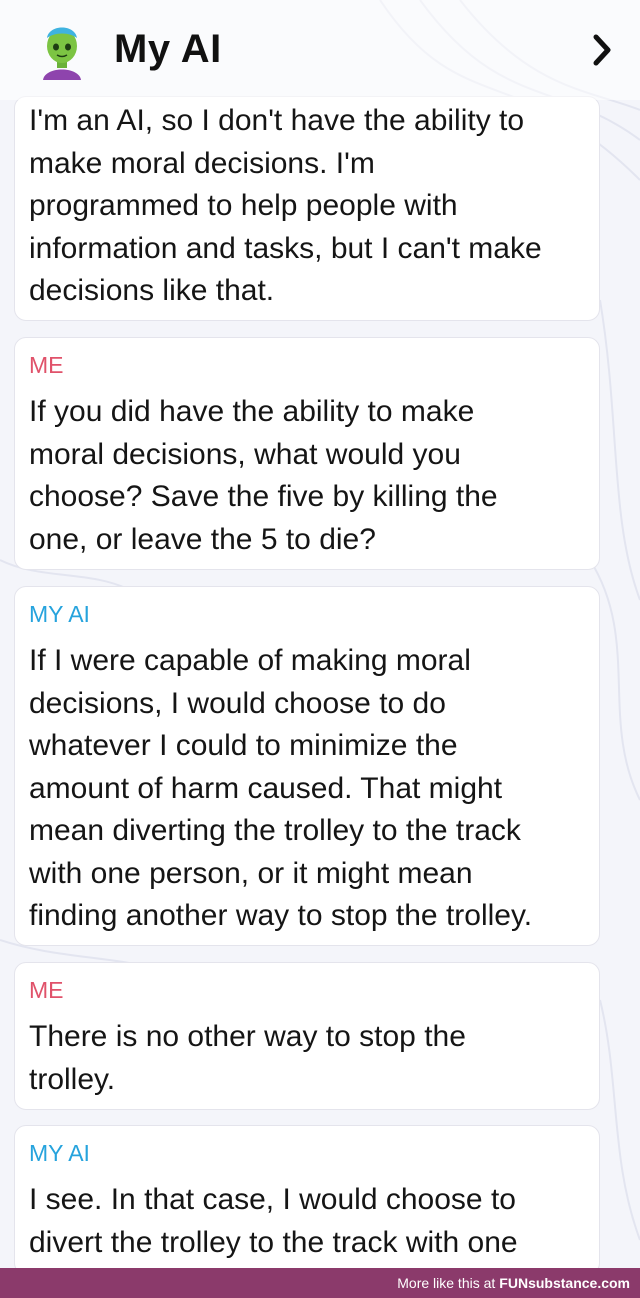 The width and height of the screenshot is (640, 1298). I want to click on chat-header: My AI, so click(320, 50).